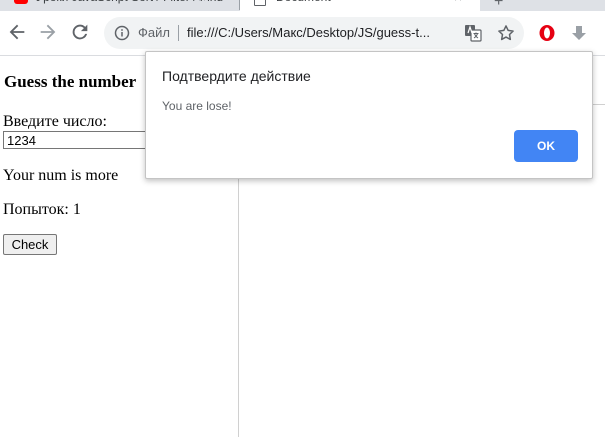 Image resolution: width=605 pixels, height=437 pixels. Describe the element at coordinates (30, 244) in the screenshot. I see `check-button: Check` at that location.